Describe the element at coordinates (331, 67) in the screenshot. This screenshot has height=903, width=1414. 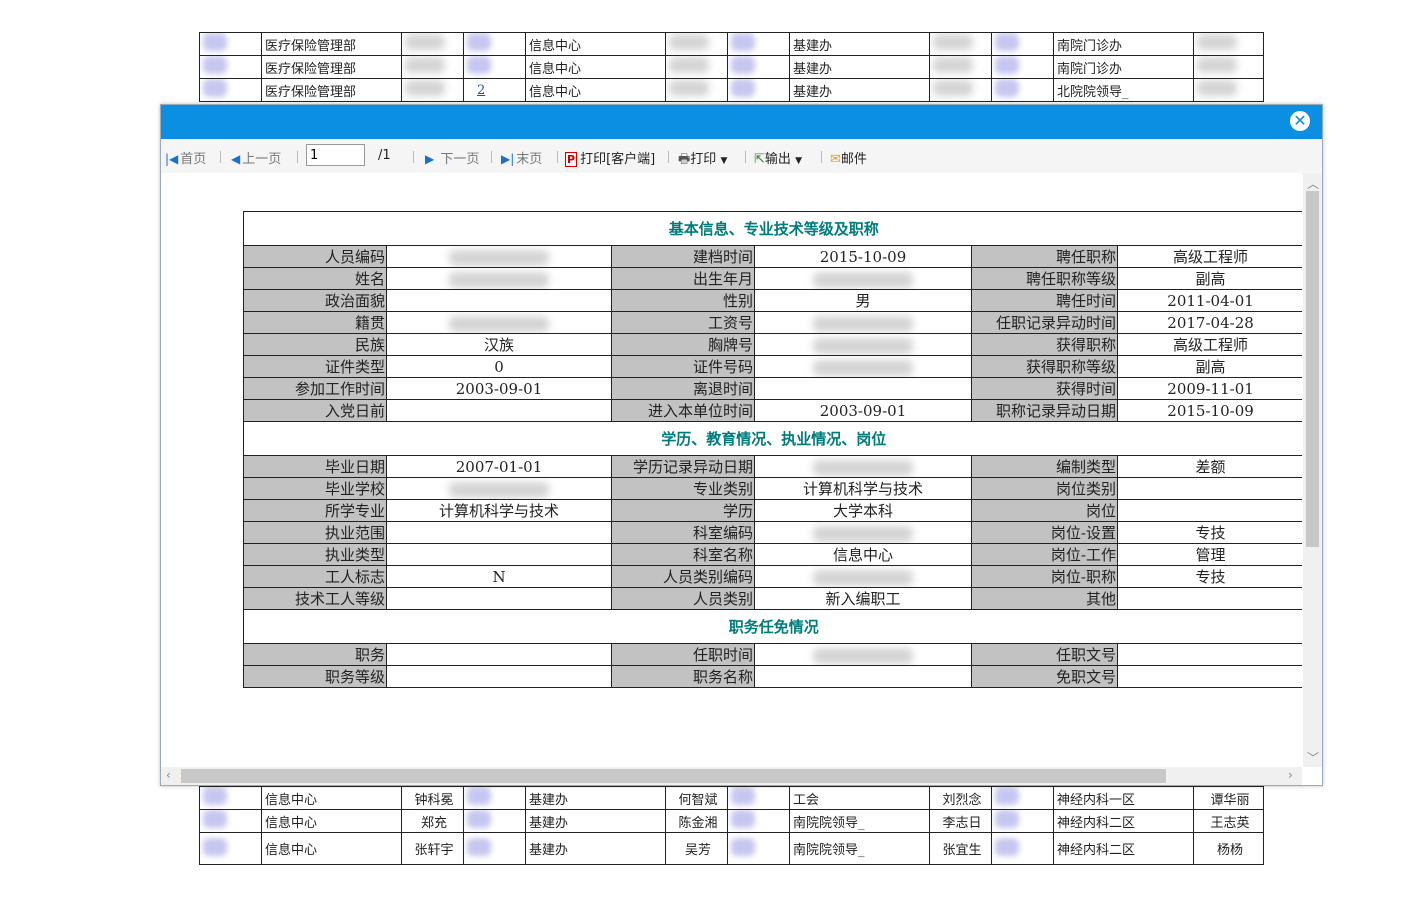
I see `department-cell: 医疗保险管理部` at that location.